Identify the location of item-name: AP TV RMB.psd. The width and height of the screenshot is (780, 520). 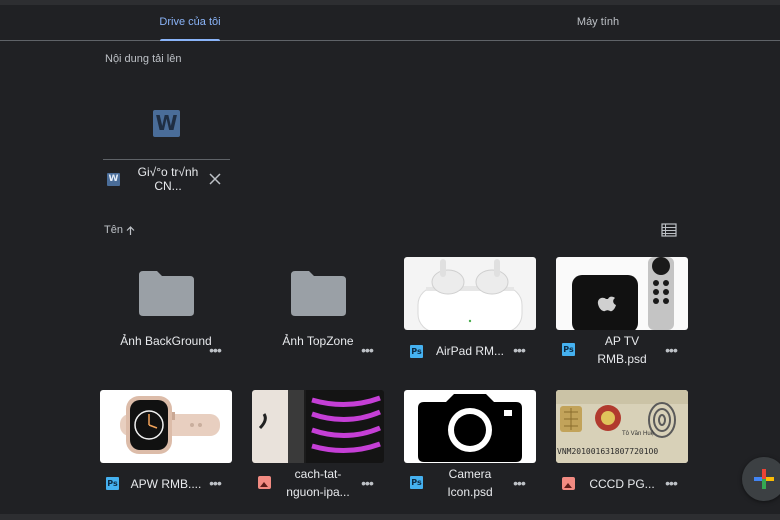
(622, 350).